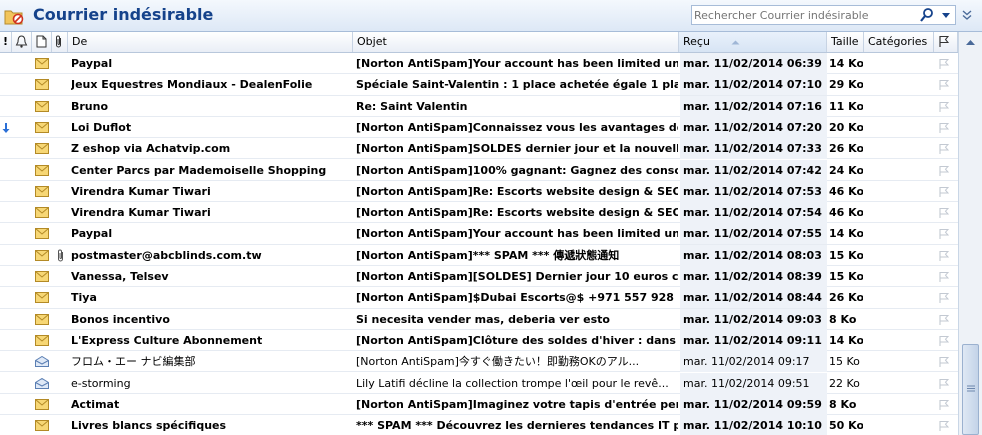 This screenshot has height=435, width=982. I want to click on message-received: mar. 11/02/2014 08:03, so click(753, 255).